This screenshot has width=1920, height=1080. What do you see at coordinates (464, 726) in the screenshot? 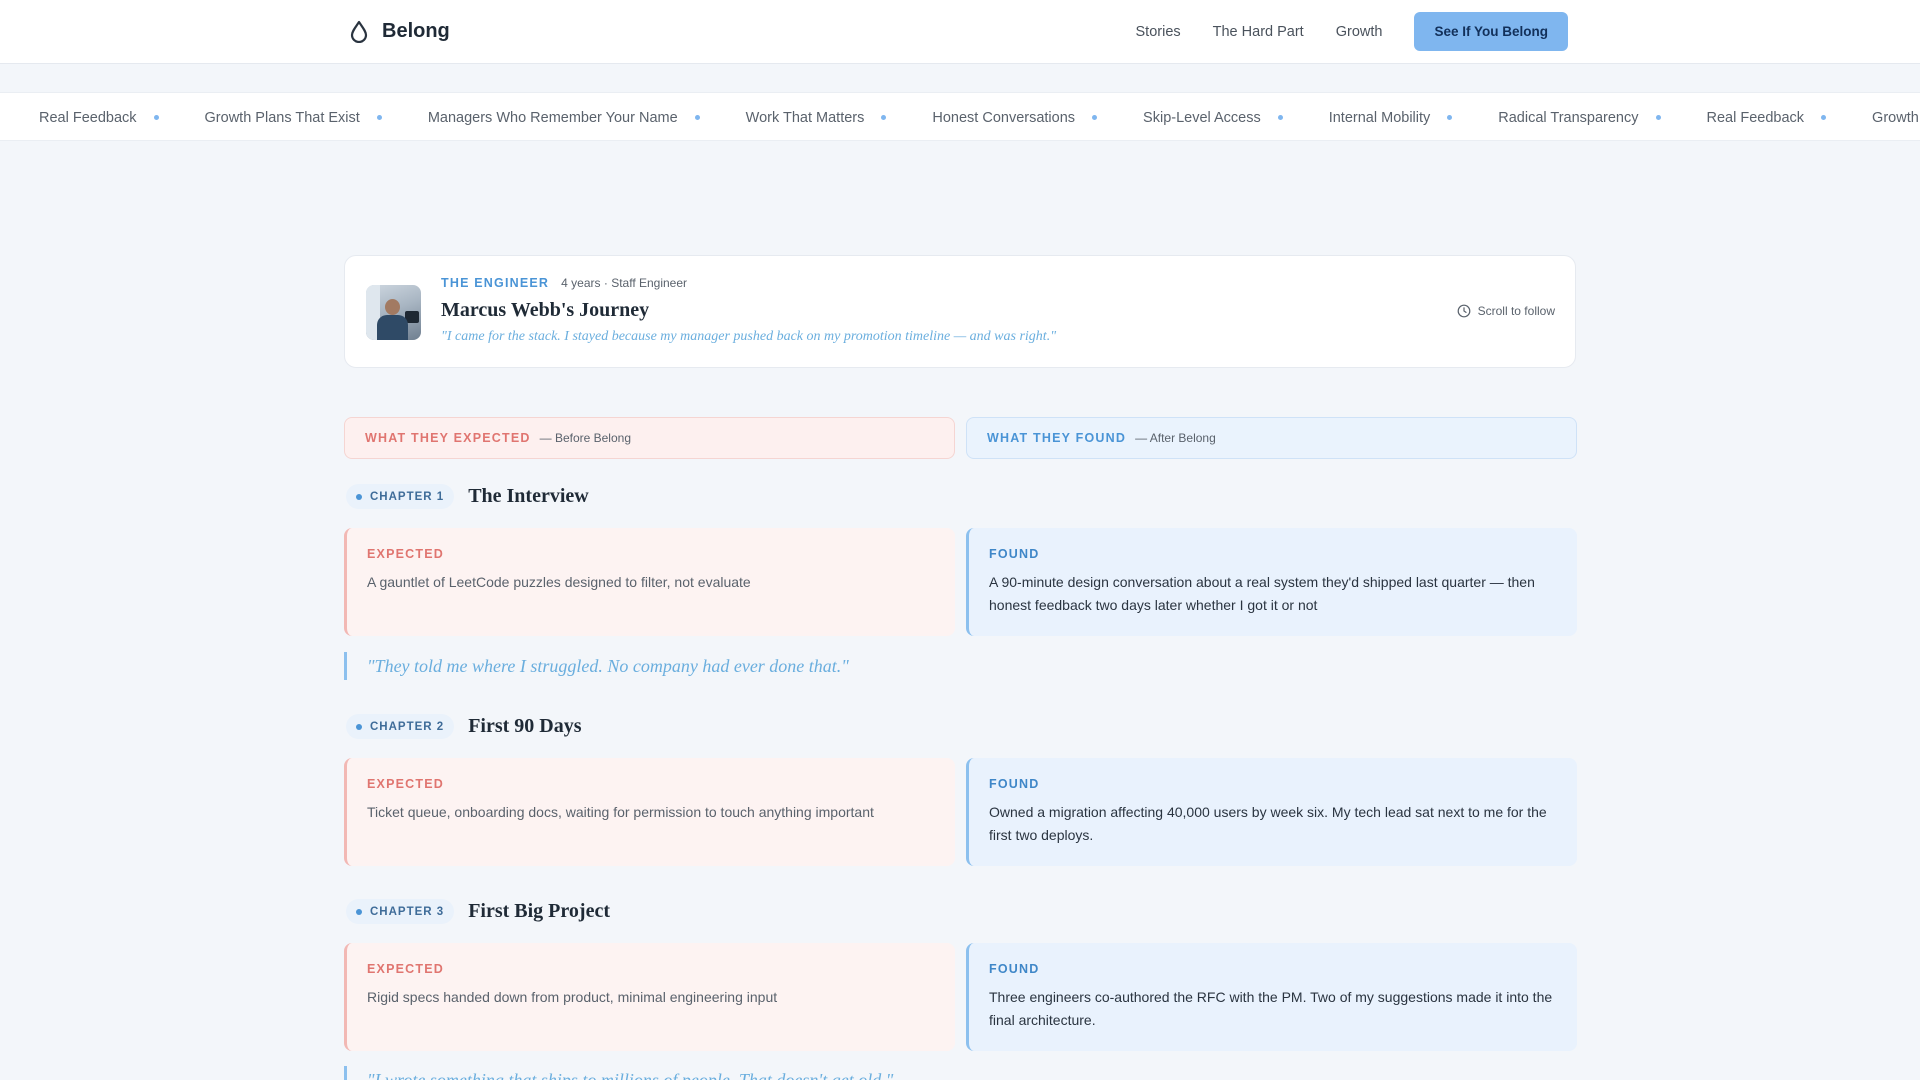
I see `chapter-header: CHAPTER 2 First 90 Days` at bounding box center [464, 726].